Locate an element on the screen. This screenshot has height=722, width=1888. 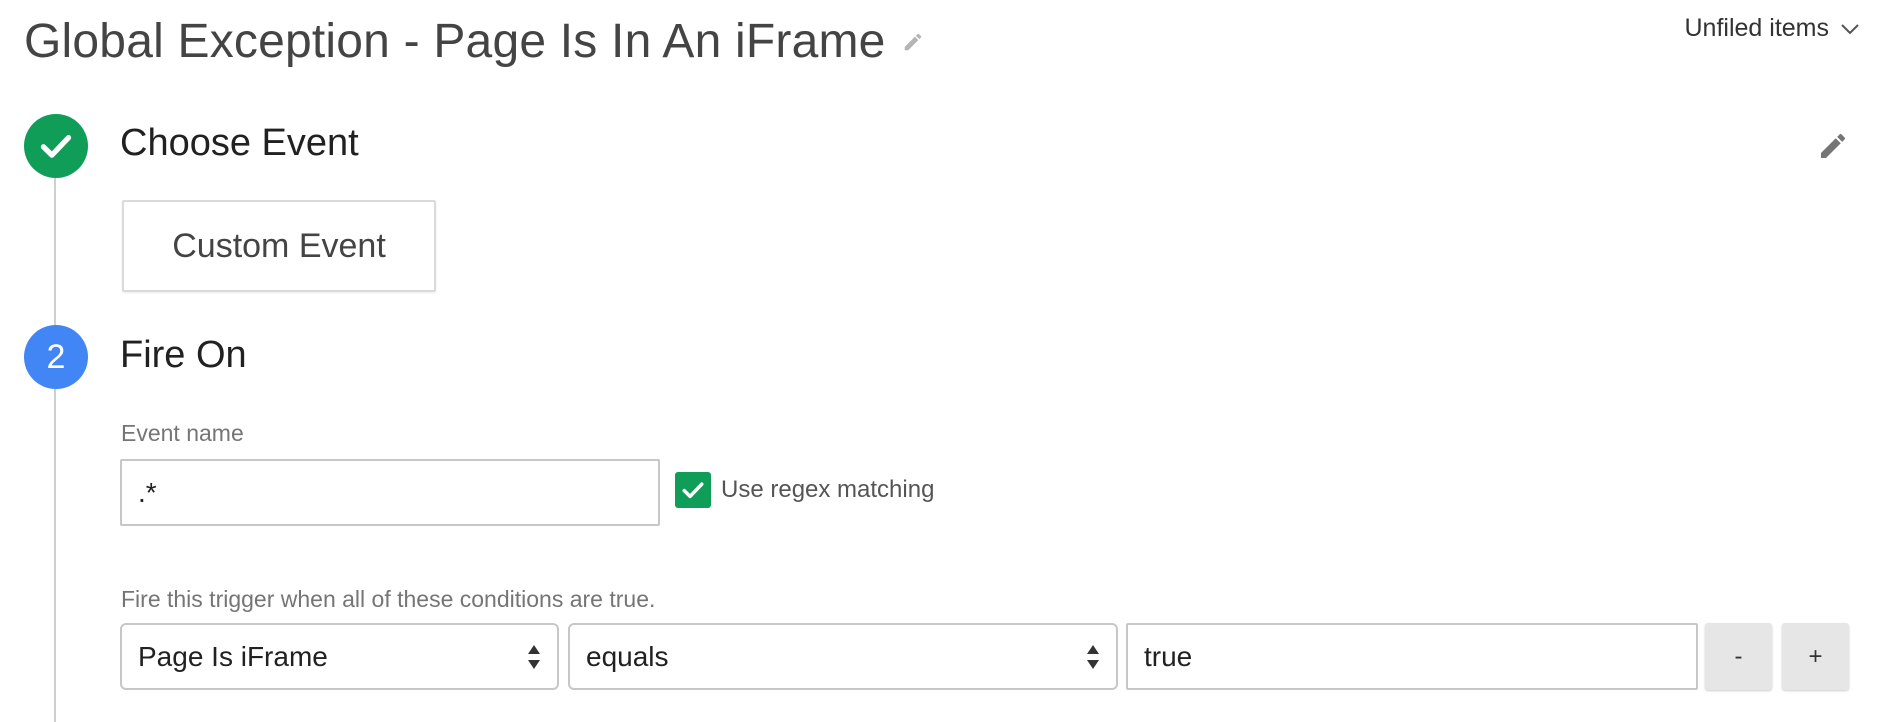
title-row: Global Exception - Page Is In An iFrame is located at coordinates (475, 41).